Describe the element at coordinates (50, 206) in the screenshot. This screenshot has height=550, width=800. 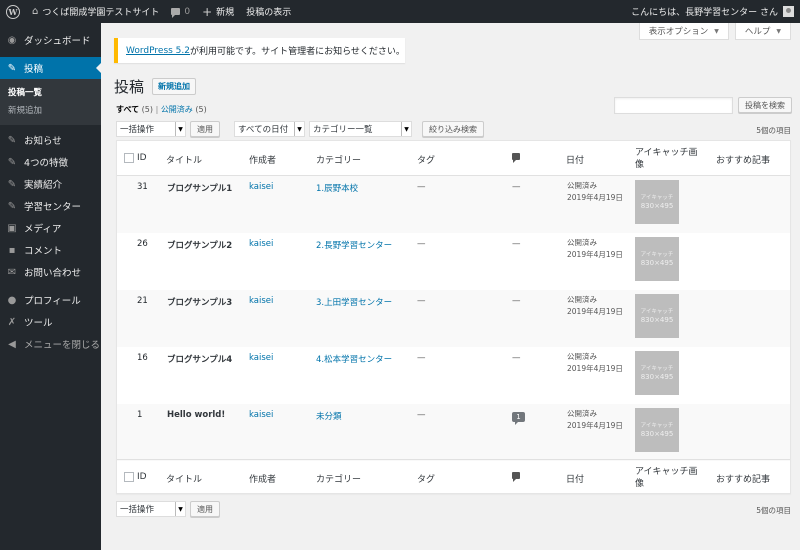
I see `sidebar-item-learning-center: ✎ 学習センター` at that location.